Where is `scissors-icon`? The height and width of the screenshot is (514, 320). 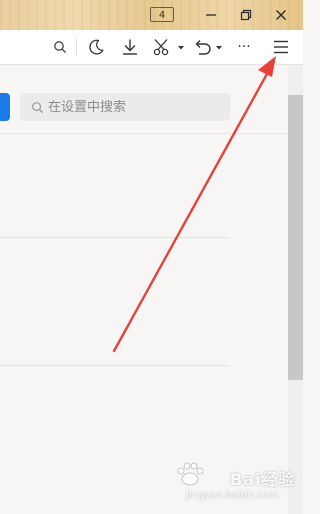
scissors-icon is located at coordinates (168, 47).